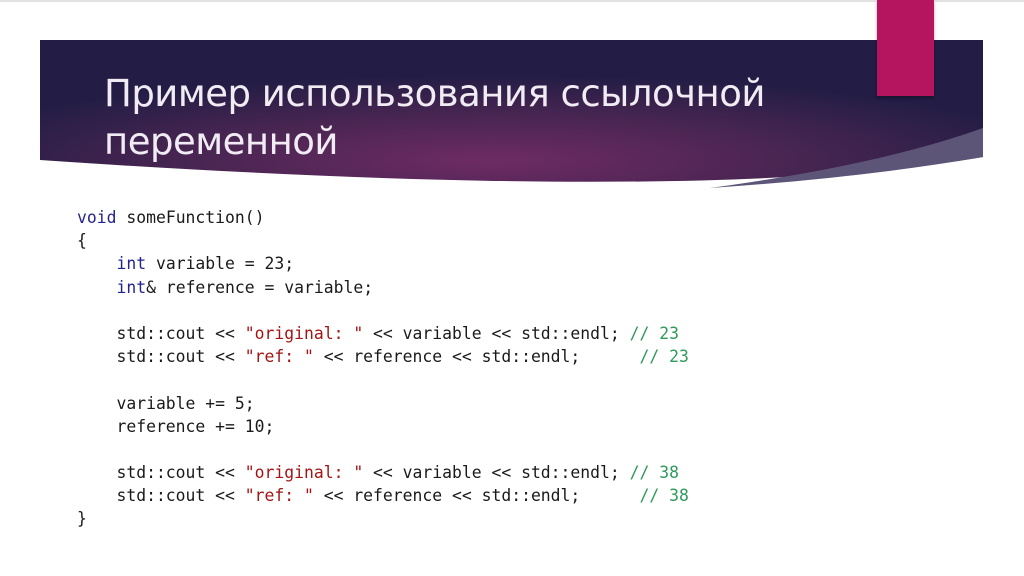 This screenshot has height=576, width=1024. What do you see at coordinates (260, 287) in the screenshot?
I see `code-text: & reference = variable;` at bounding box center [260, 287].